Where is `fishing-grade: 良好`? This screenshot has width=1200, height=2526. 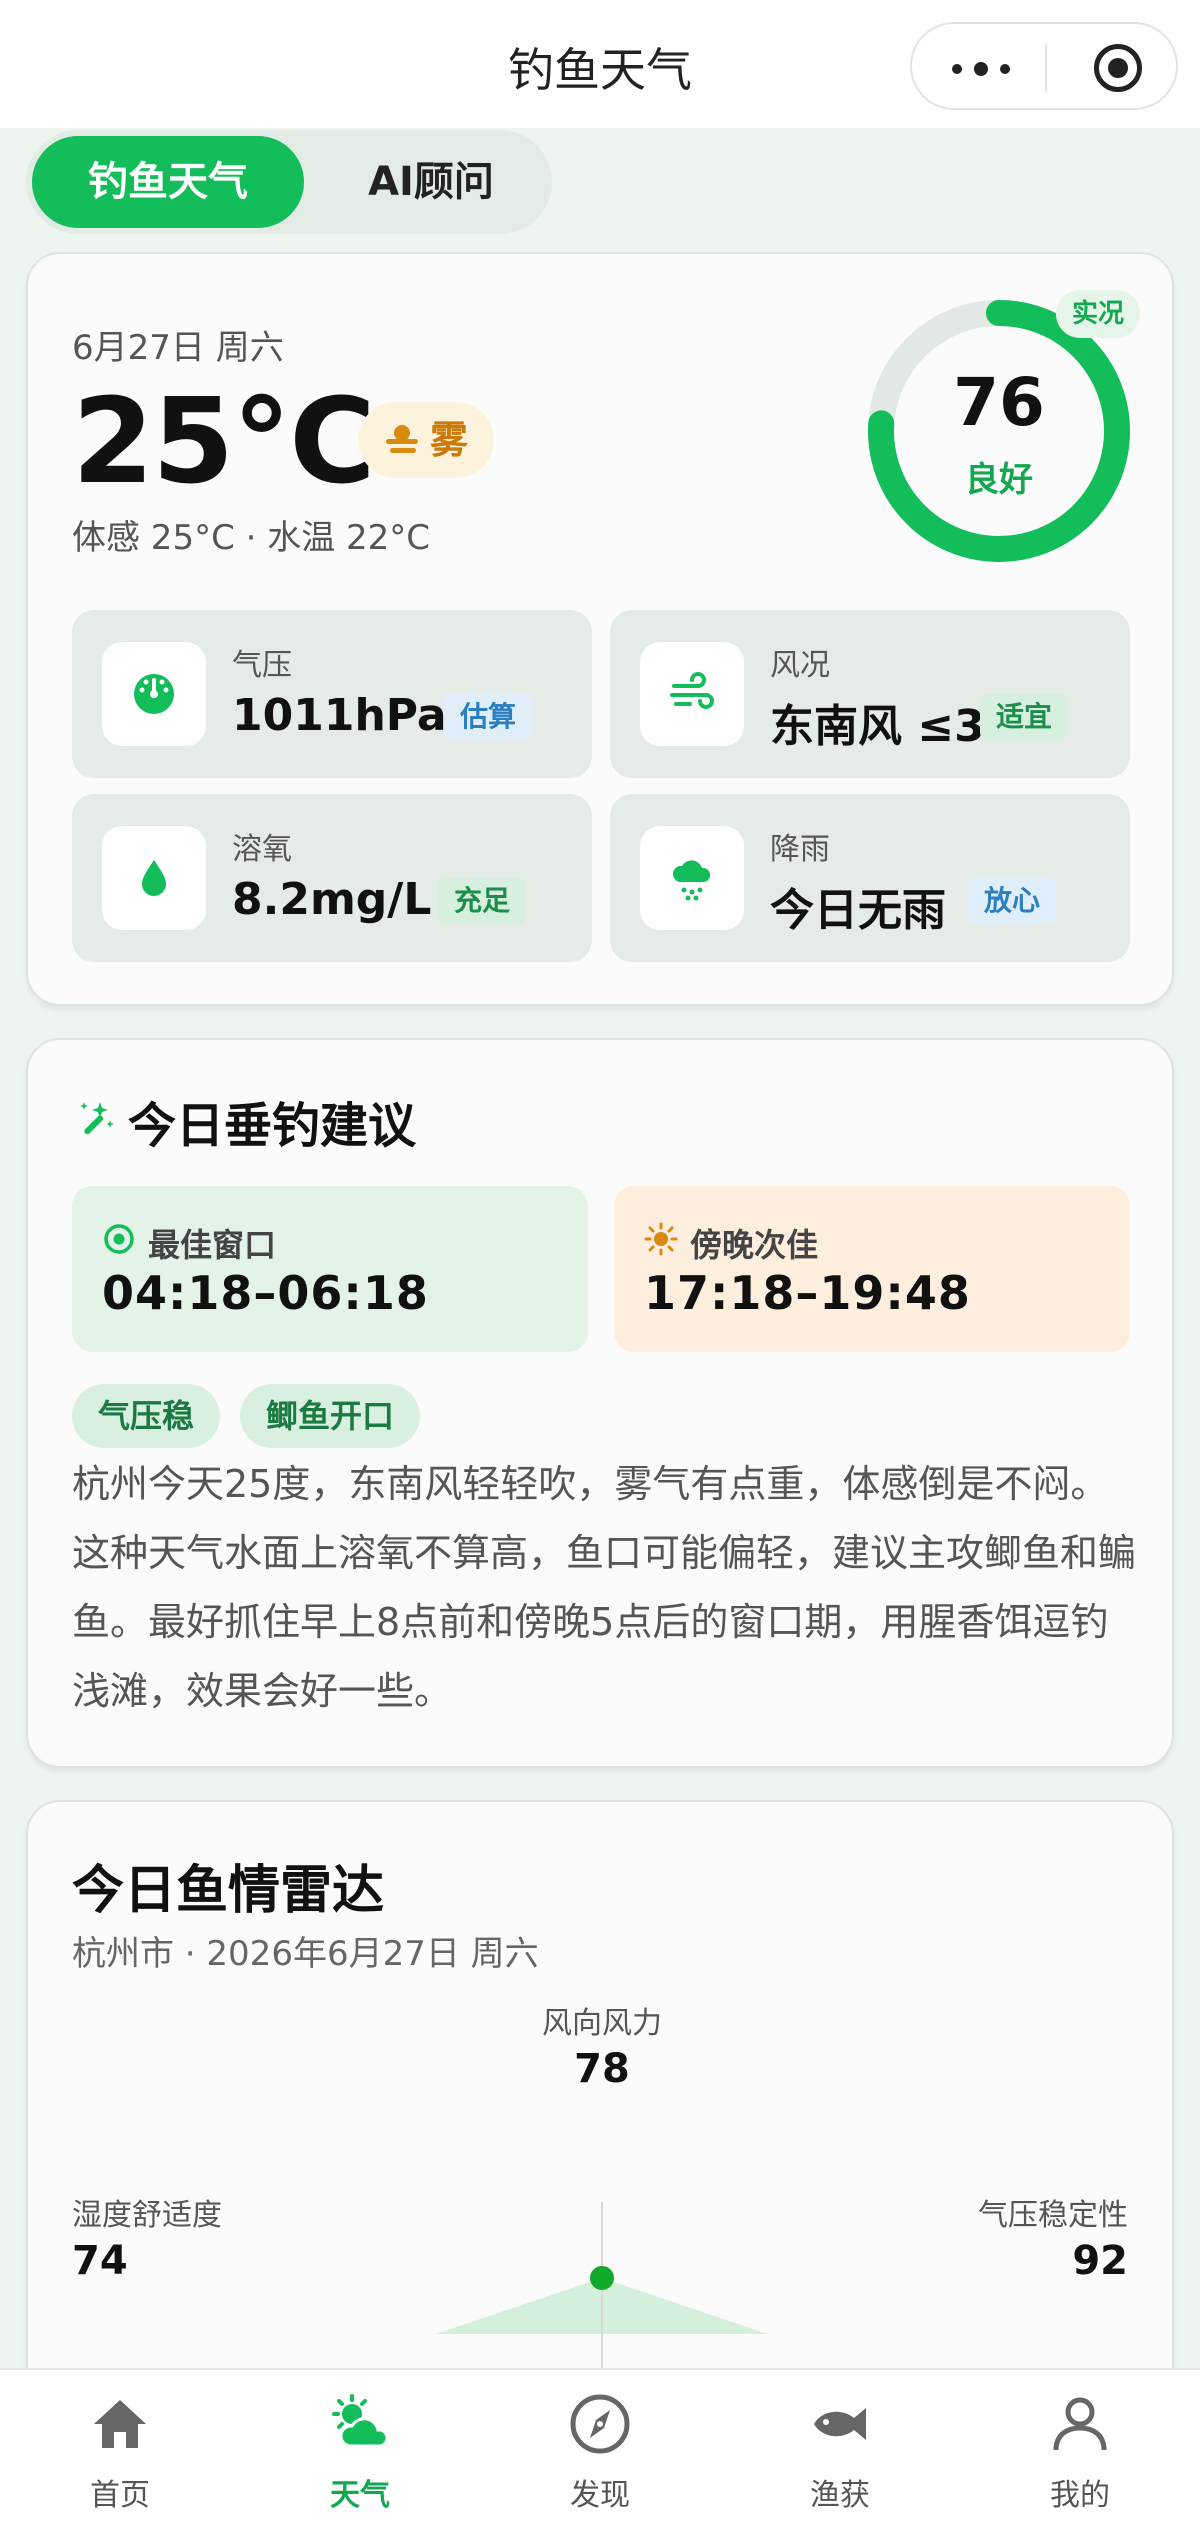
fishing-grade: 良好 is located at coordinates (999, 480).